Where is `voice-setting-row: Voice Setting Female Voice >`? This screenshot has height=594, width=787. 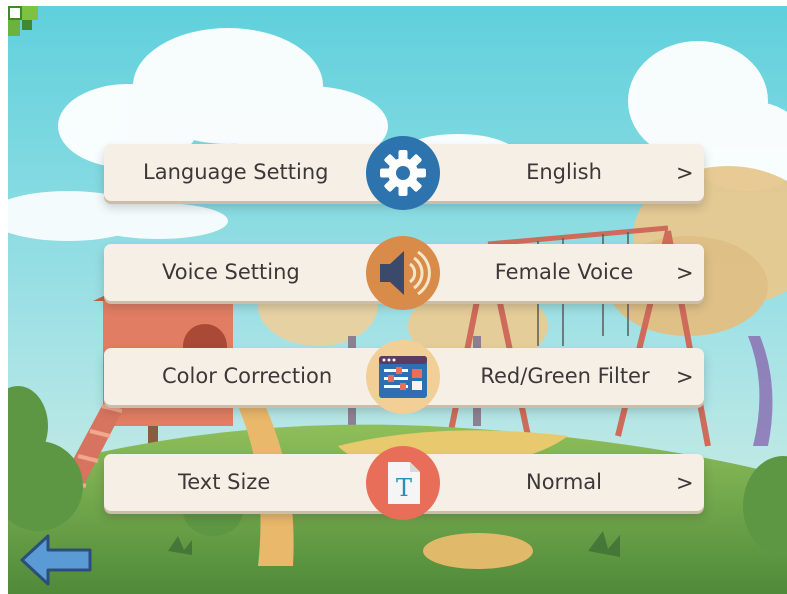
voice-setting-row: Voice Setting Female Voice > is located at coordinates (404, 273).